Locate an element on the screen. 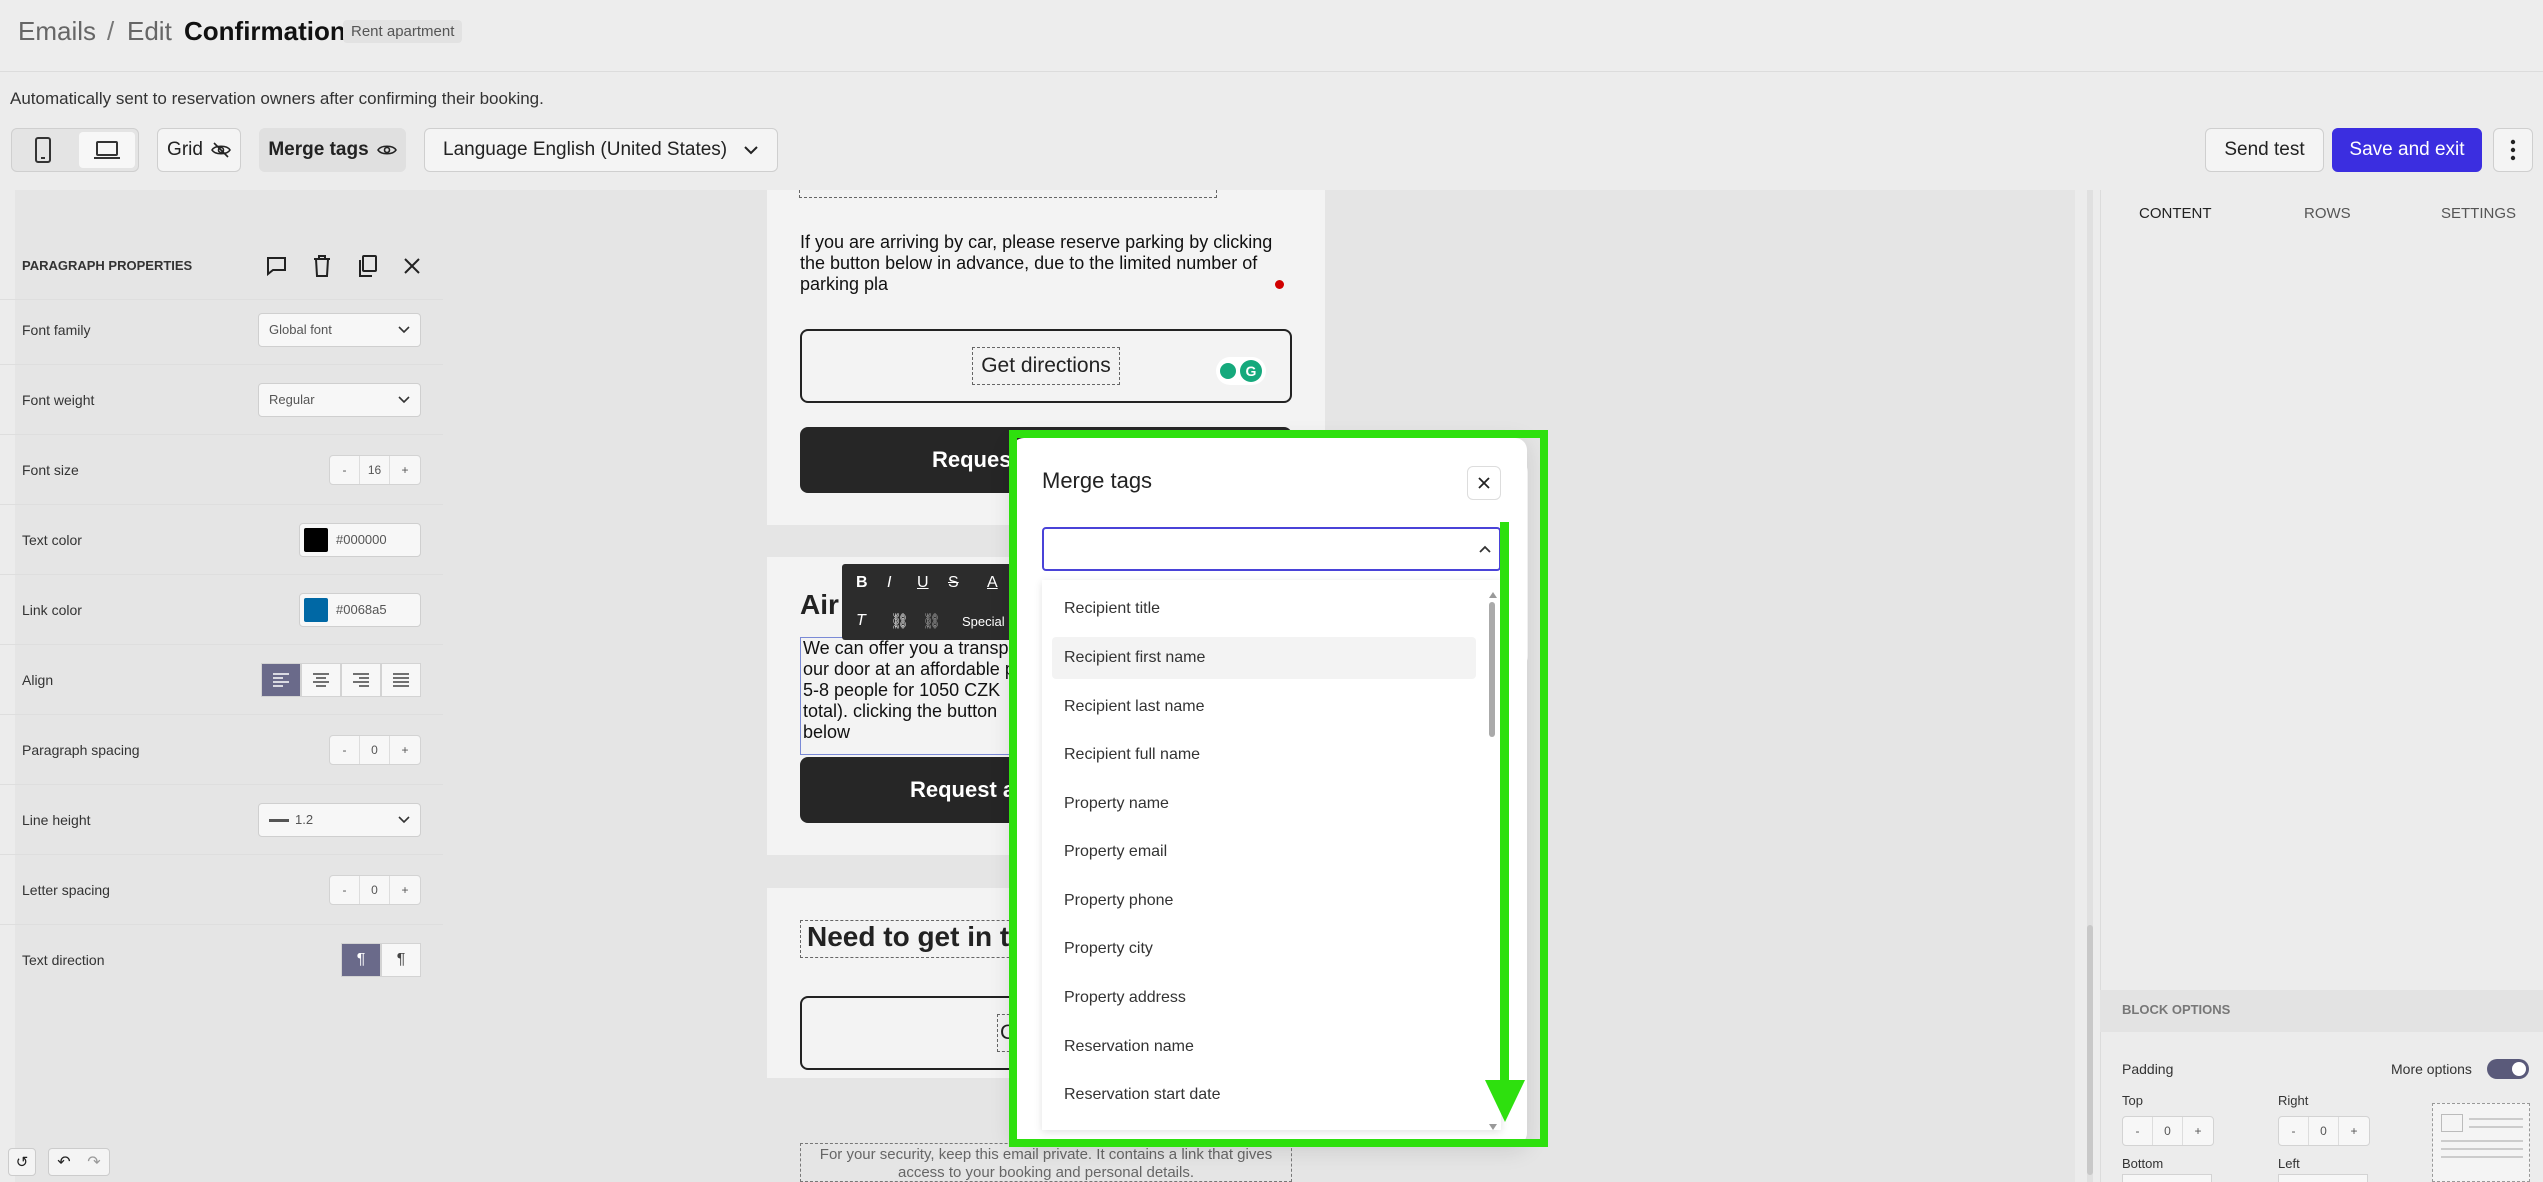 The image size is (2543, 1182). top-label: Top is located at coordinates (2132, 1100).